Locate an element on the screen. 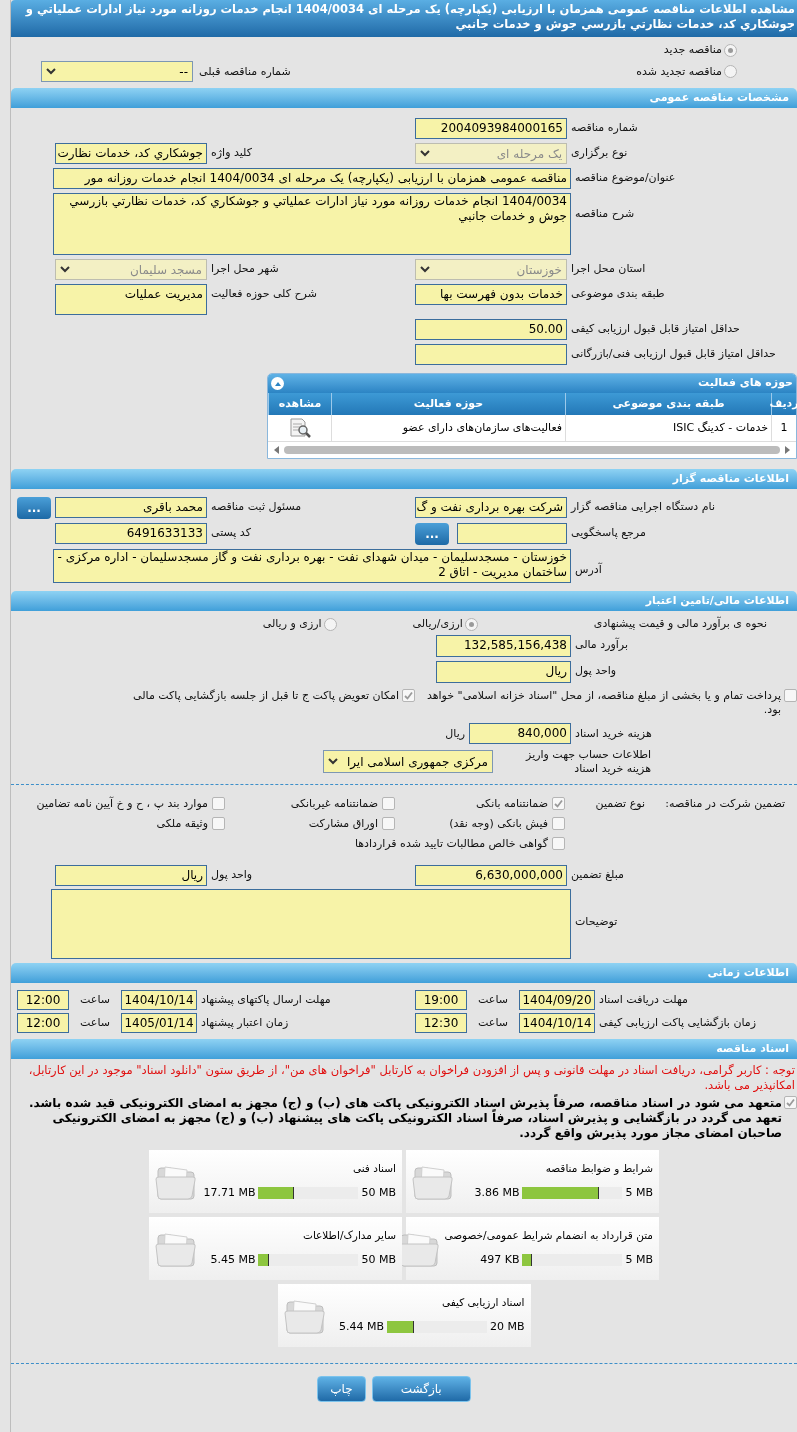 Image resolution: width=797 pixels, height=1432 pixels. input-field: خدمات بدون فهرست بها is located at coordinates (491, 294).